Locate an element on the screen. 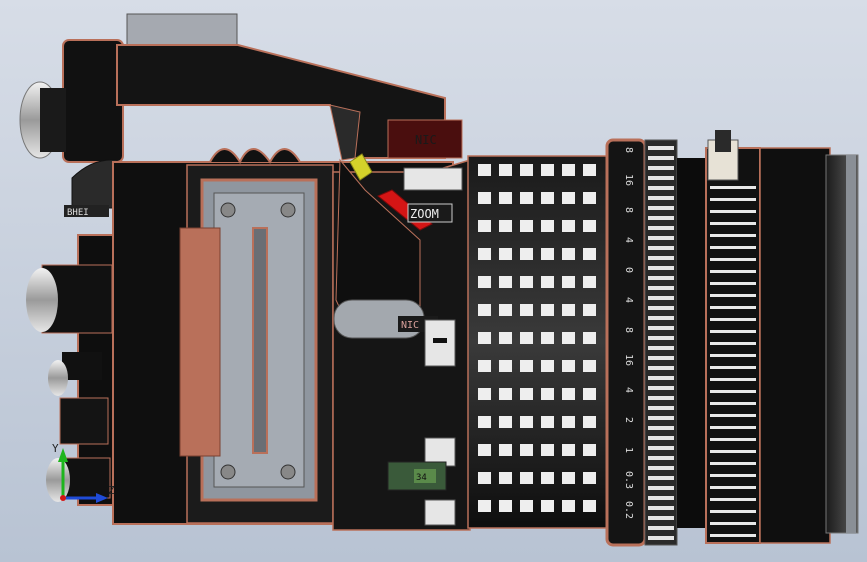 The width and height of the screenshot is (867, 562). viewfinder-housing: NIC is located at coordinates (289, 87).